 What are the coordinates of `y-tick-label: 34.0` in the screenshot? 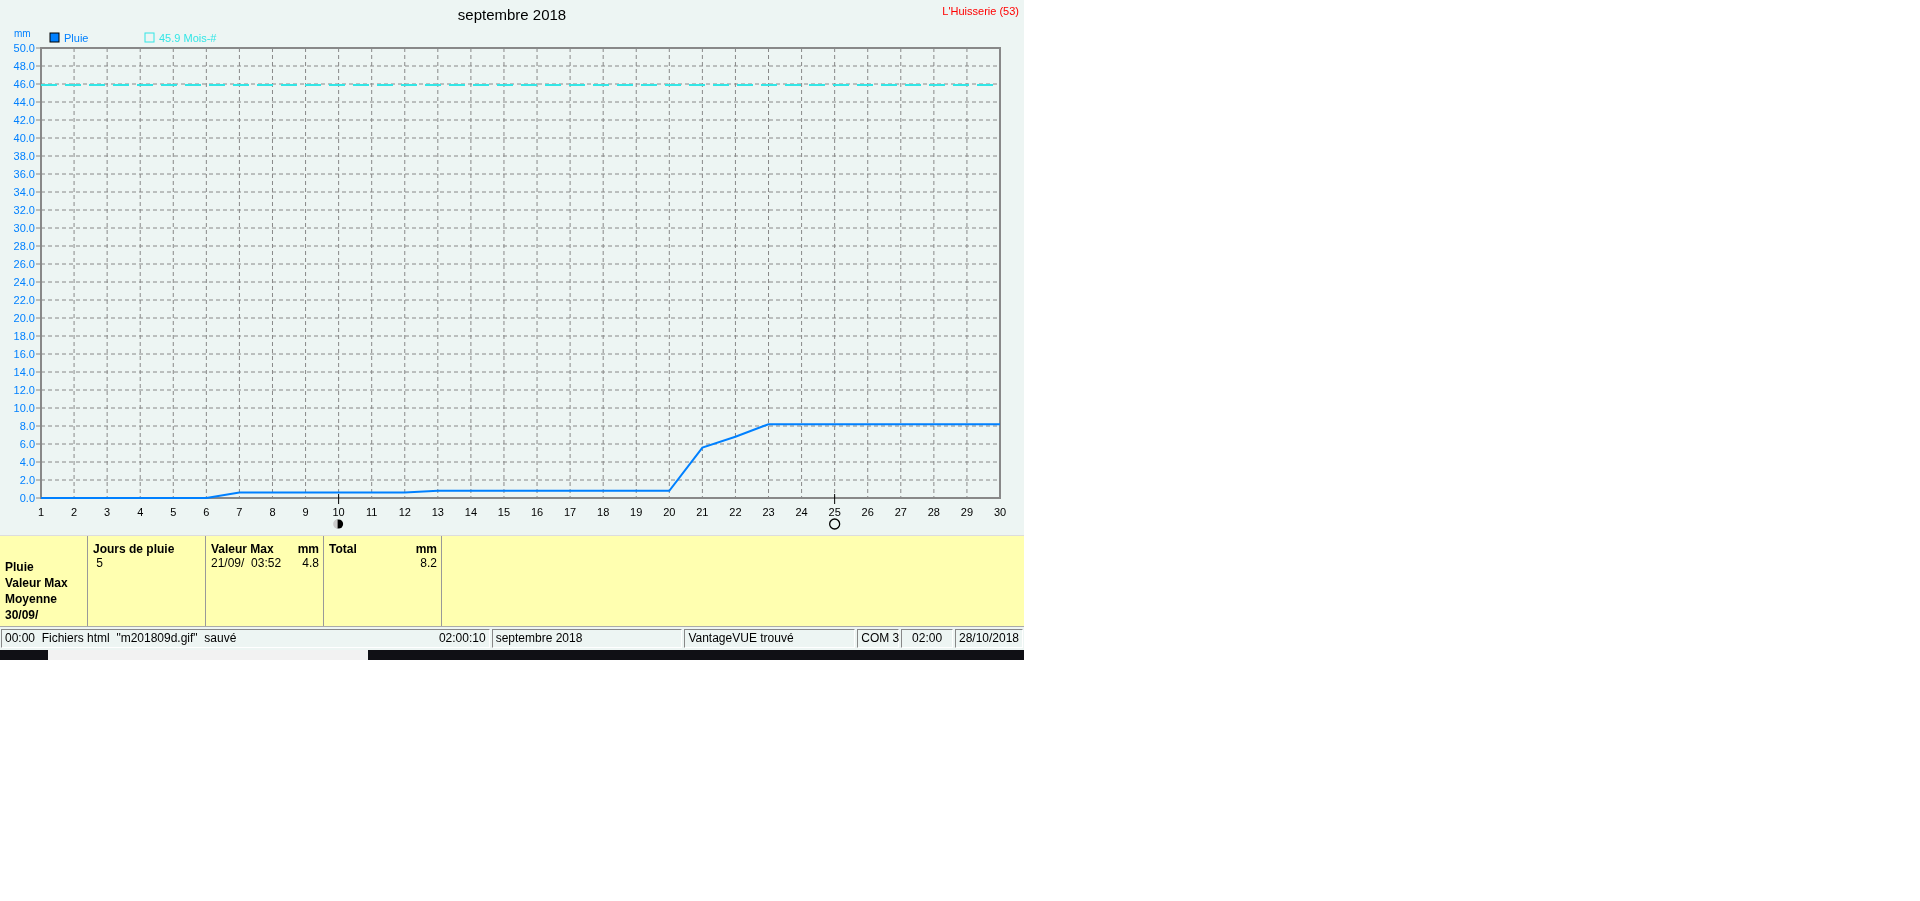 It's located at (24, 192).